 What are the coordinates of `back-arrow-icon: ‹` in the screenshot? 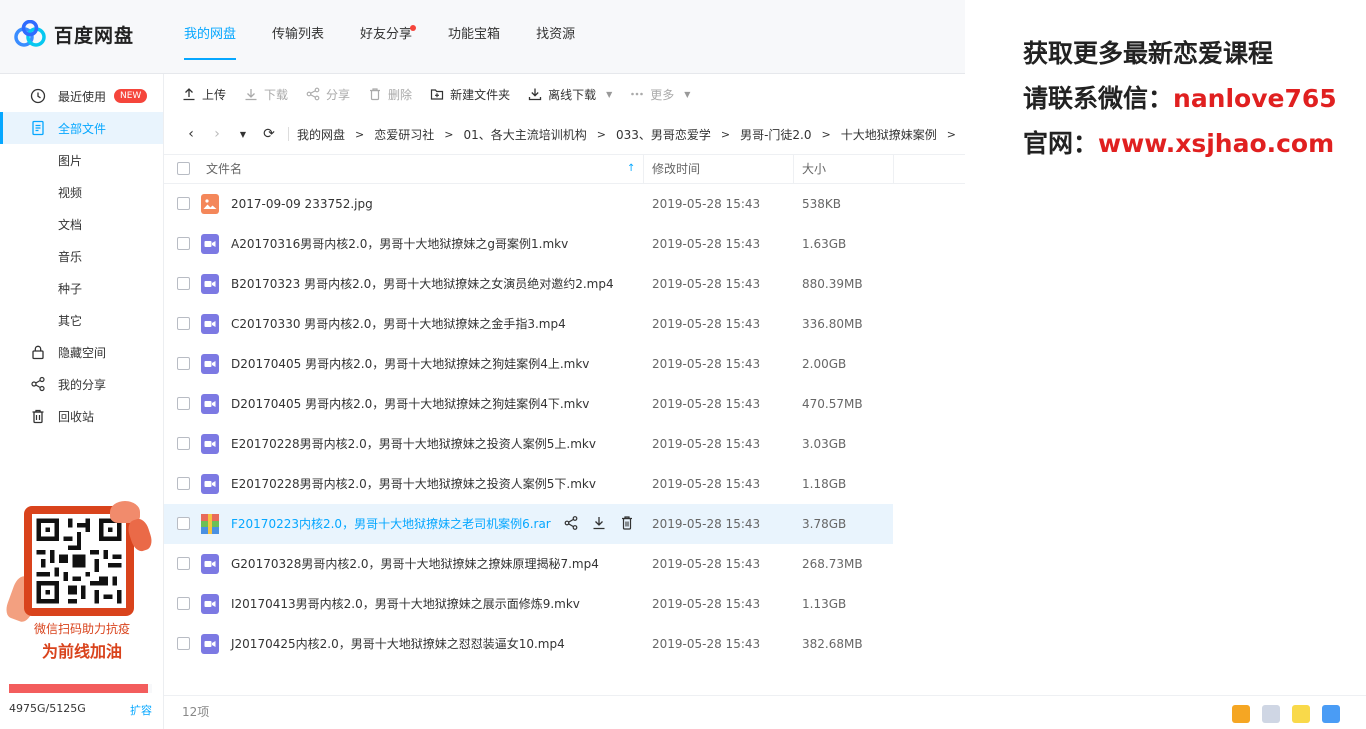 It's located at (191, 134).